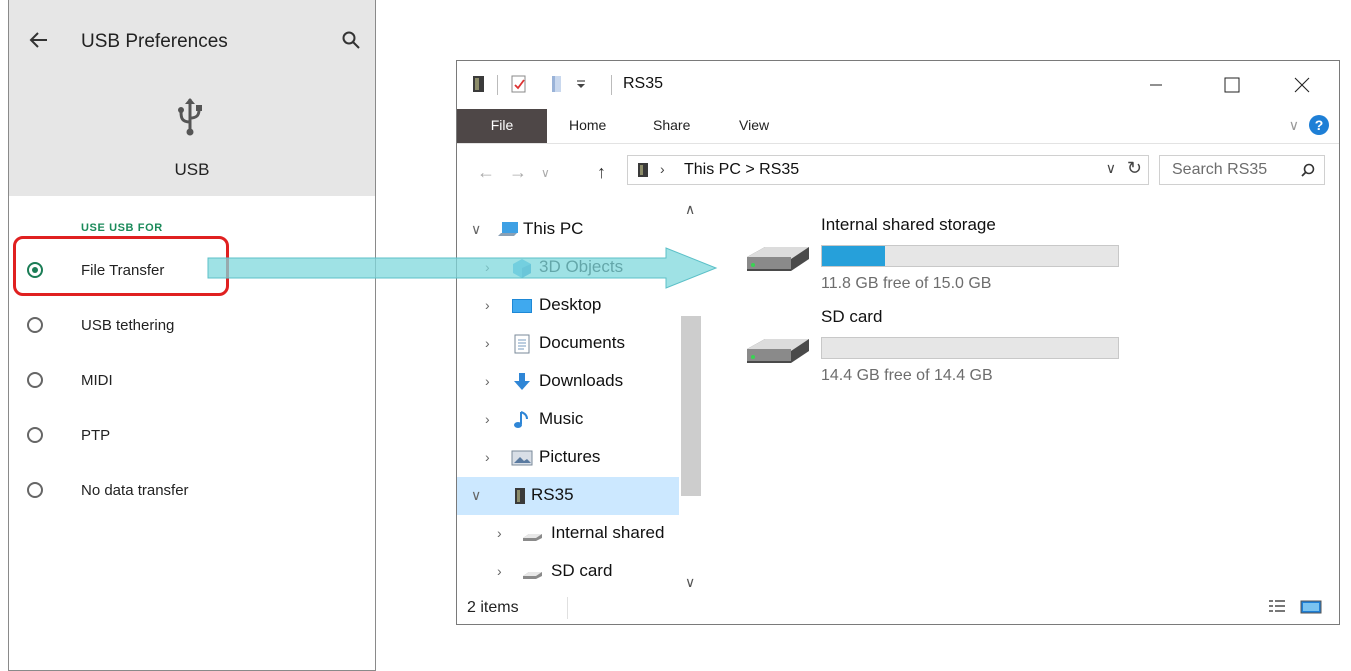 The image size is (1351, 671). What do you see at coordinates (486, 172) in the screenshot?
I see `back-icon: ←` at bounding box center [486, 172].